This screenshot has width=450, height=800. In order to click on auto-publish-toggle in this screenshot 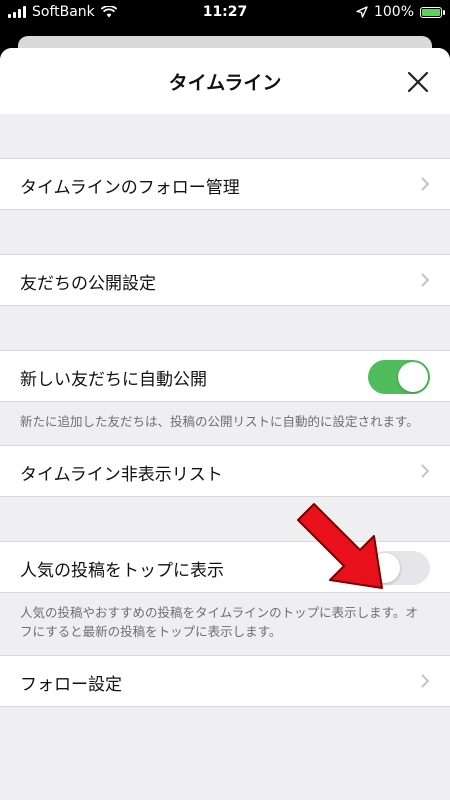, I will do `click(399, 377)`.